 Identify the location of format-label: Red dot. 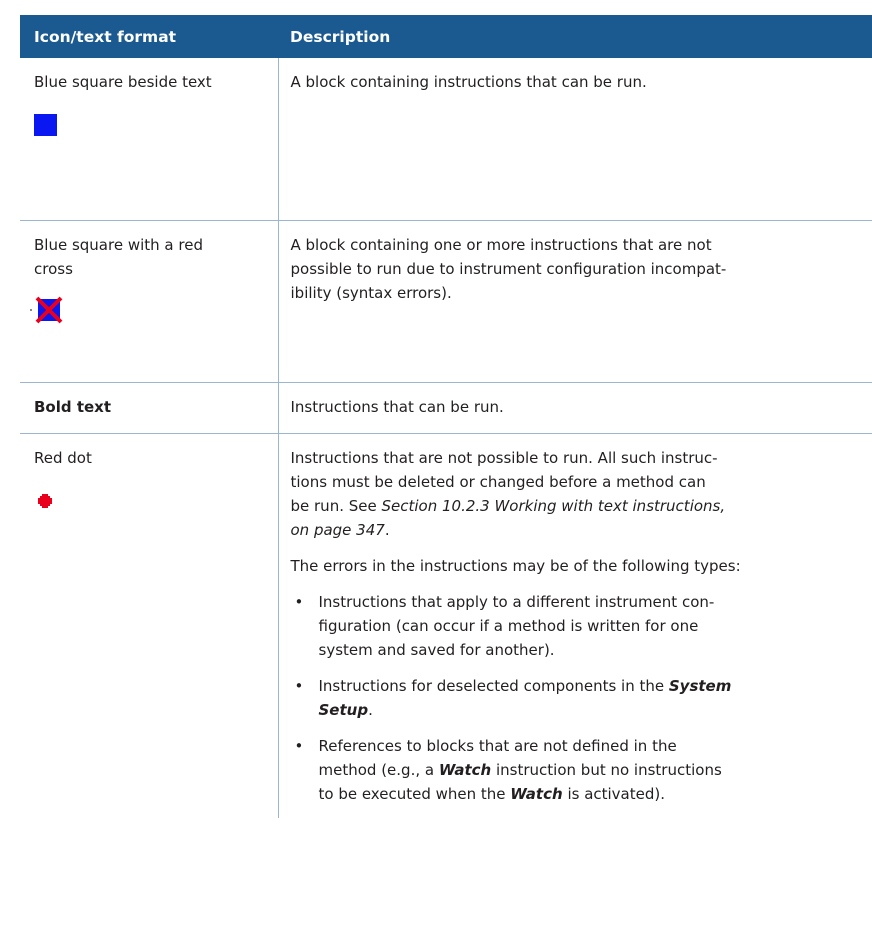
(63, 458).